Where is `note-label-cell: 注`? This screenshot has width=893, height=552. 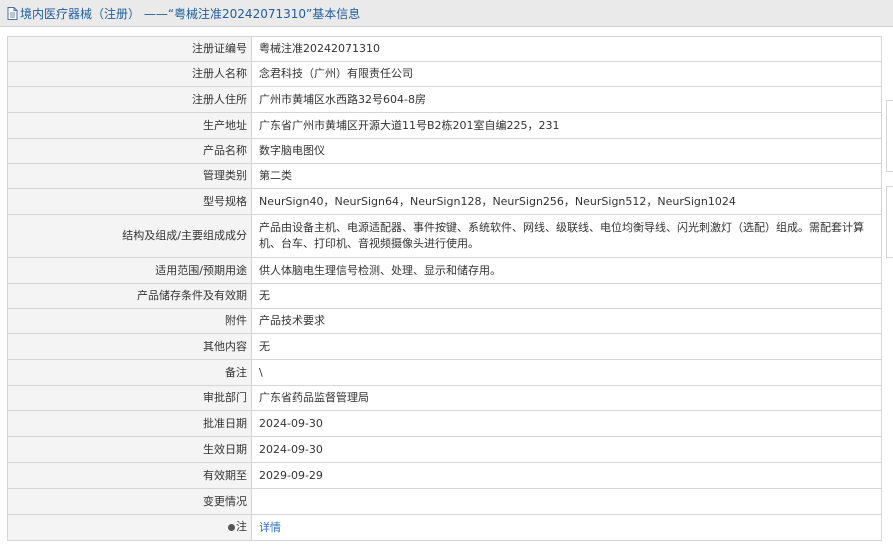 note-label-cell: 注 is located at coordinates (129, 527).